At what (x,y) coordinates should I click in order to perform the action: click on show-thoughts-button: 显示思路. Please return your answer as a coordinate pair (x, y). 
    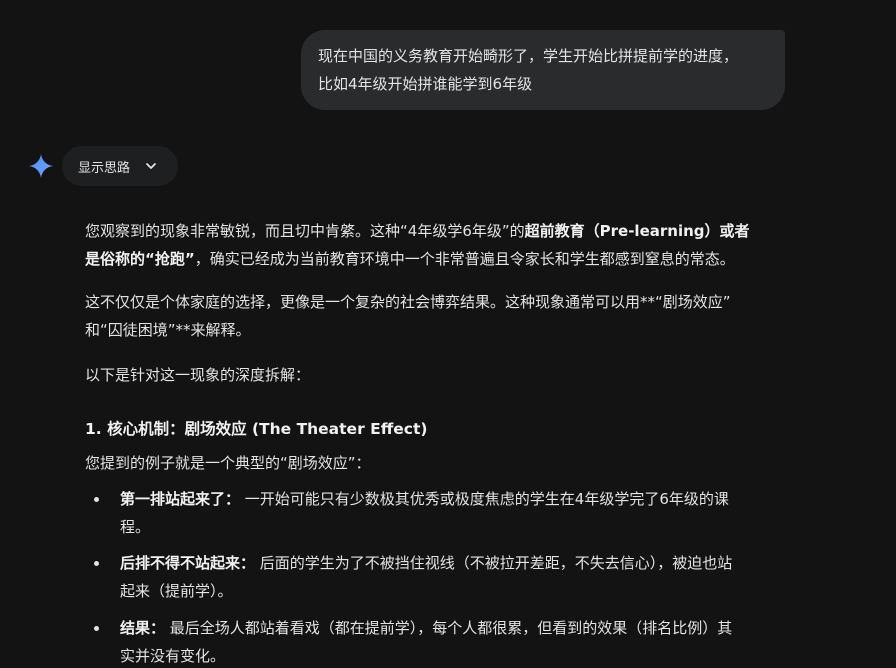
    Looking at the image, I should click on (120, 166).